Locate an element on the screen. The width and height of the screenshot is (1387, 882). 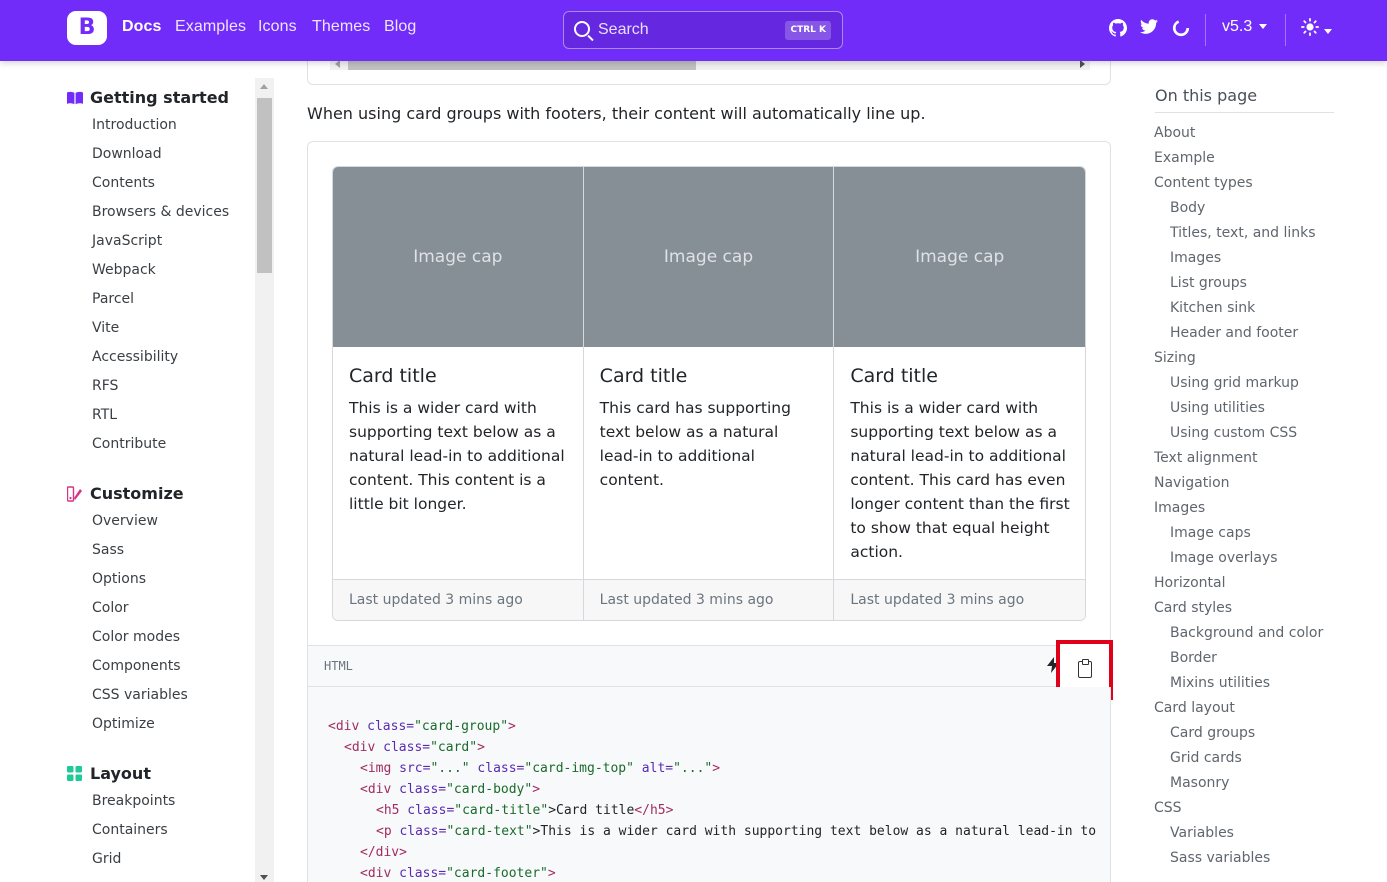
navbar-divider is located at coordinates (1205, 30).